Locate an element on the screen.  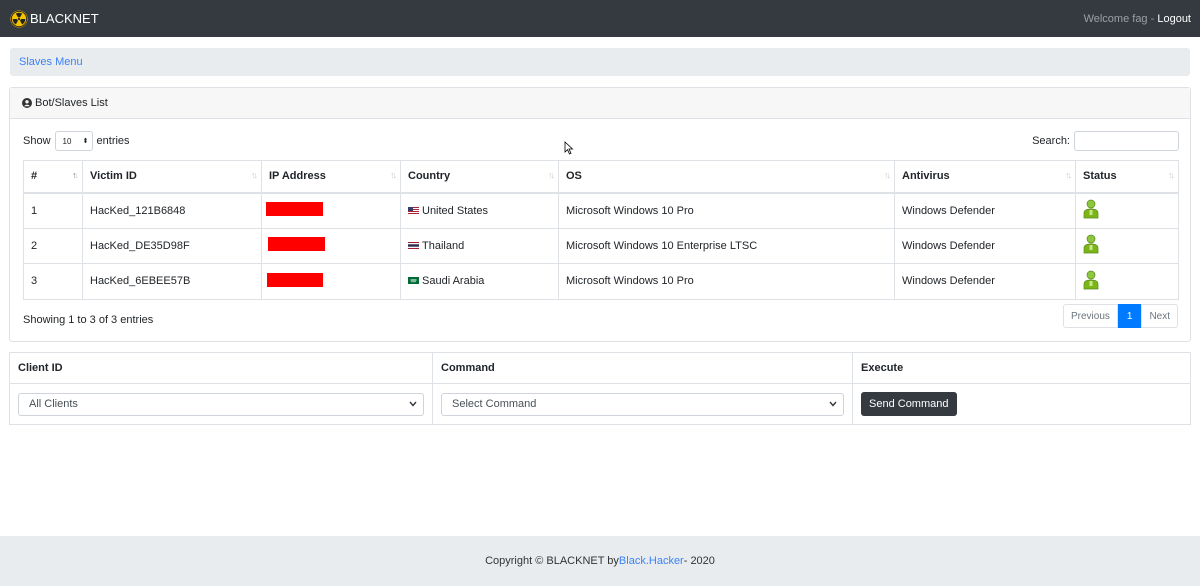
us-flag-icon is located at coordinates (413, 210).